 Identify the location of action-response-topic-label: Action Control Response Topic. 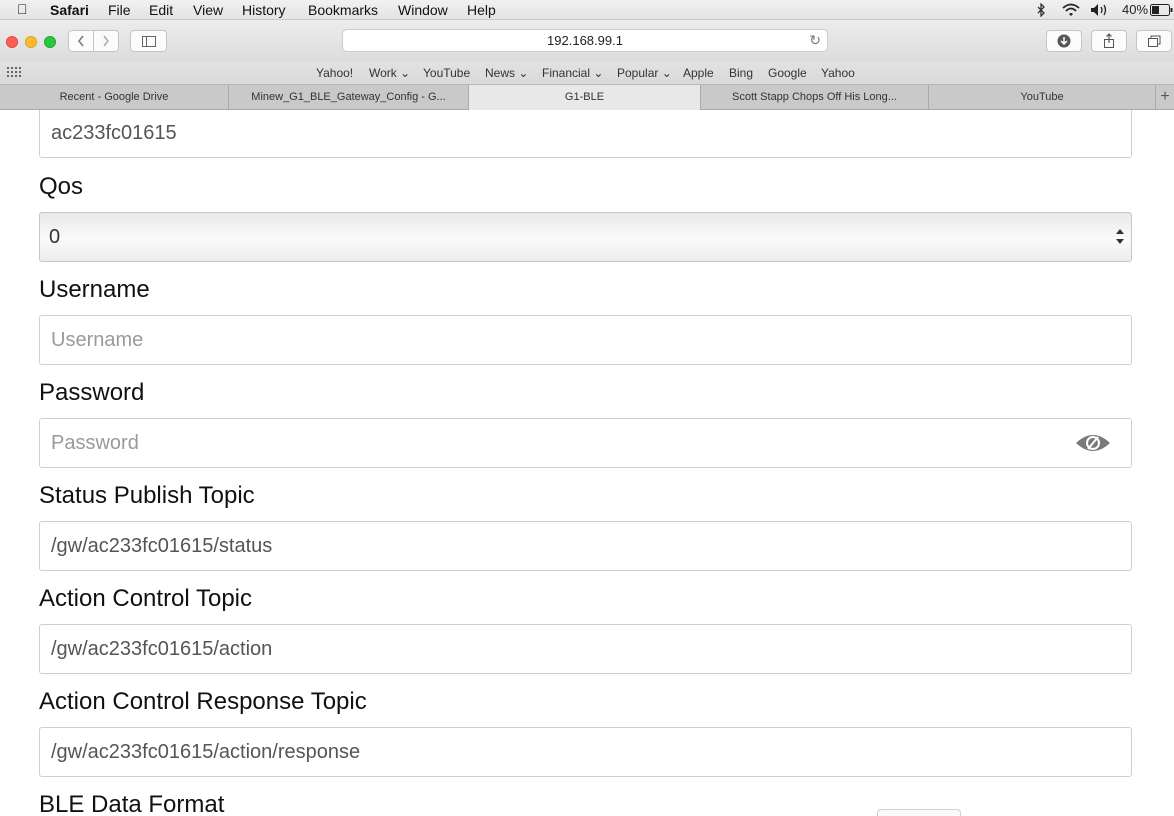
(203, 701).